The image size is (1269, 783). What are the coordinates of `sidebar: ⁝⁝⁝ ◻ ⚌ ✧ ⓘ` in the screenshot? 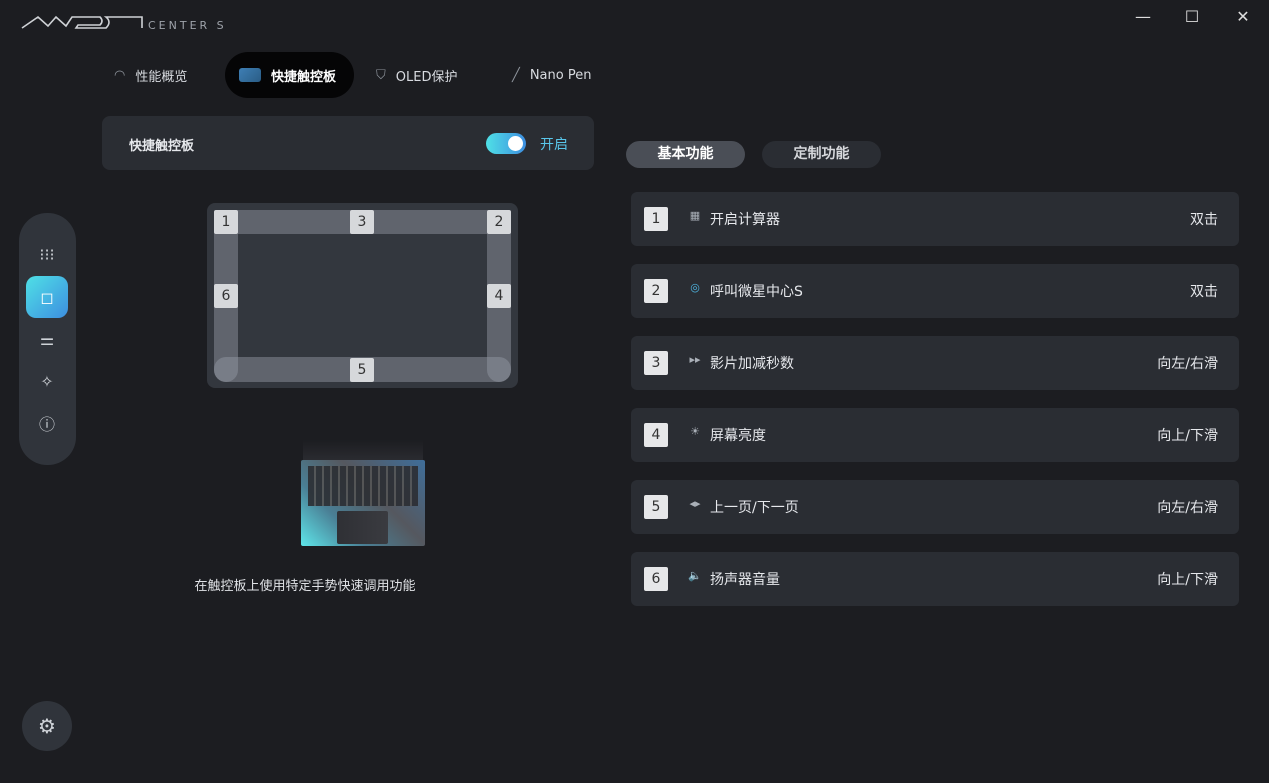 It's located at (47, 339).